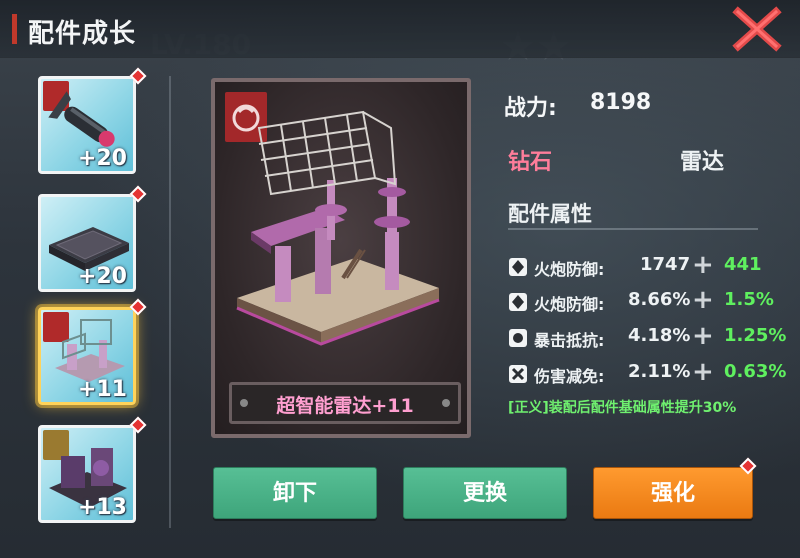 The width and height of the screenshot is (800, 558). I want to click on upgrade-button: 强化, so click(673, 493).